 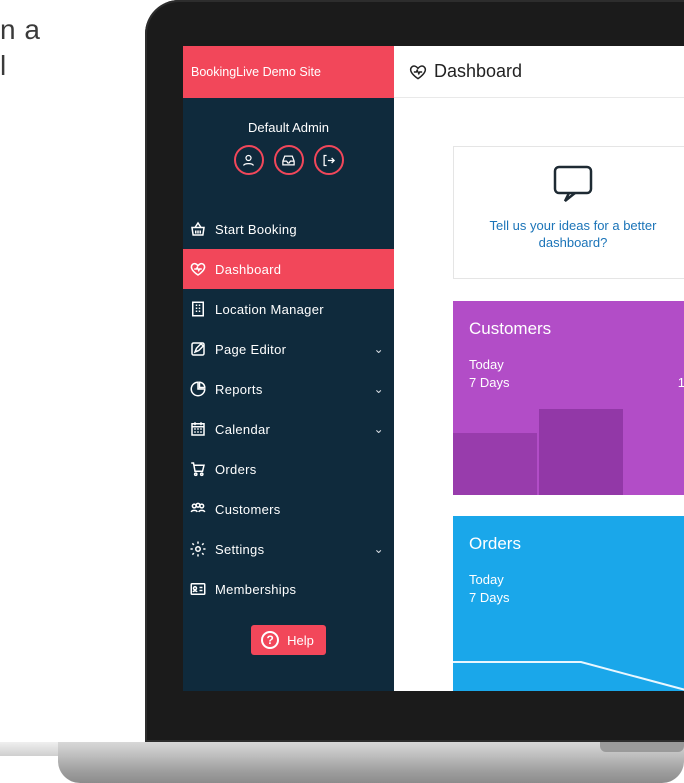 What do you see at coordinates (20, 29) in the screenshot?
I see `background-text-line-1: n a` at bounding box center [20, 29].